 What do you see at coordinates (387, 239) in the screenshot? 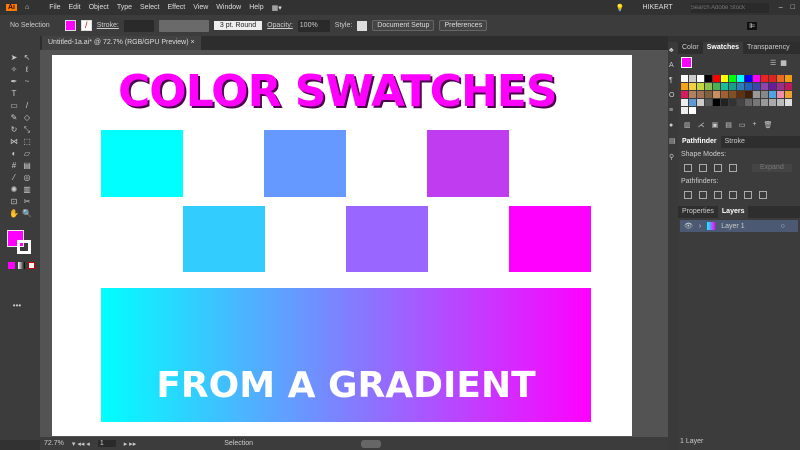
I see `swatch-square-violet` at bounding box center [387, 239].